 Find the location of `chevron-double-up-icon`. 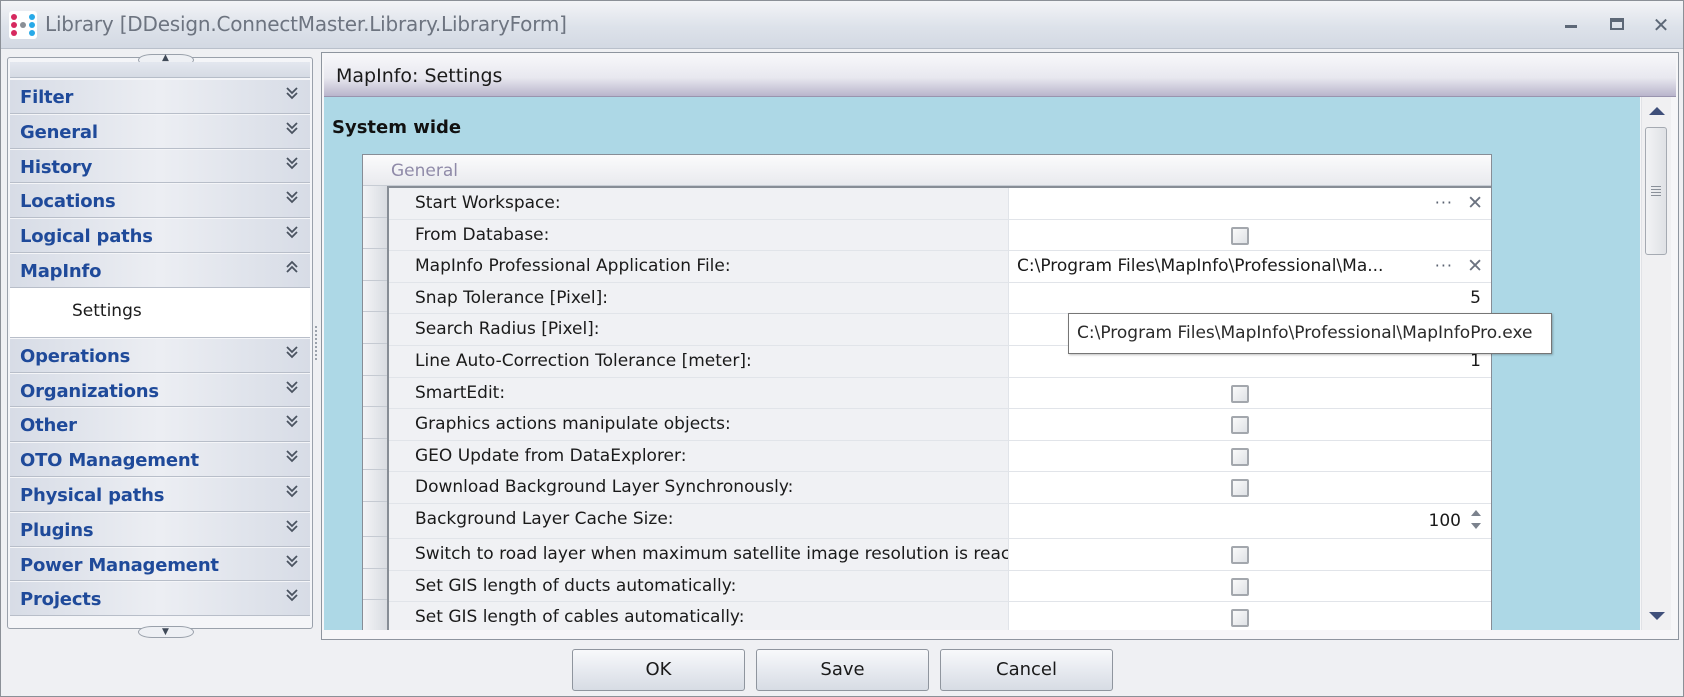

chevron-double-up-icon is located at coordinates (292, 267).